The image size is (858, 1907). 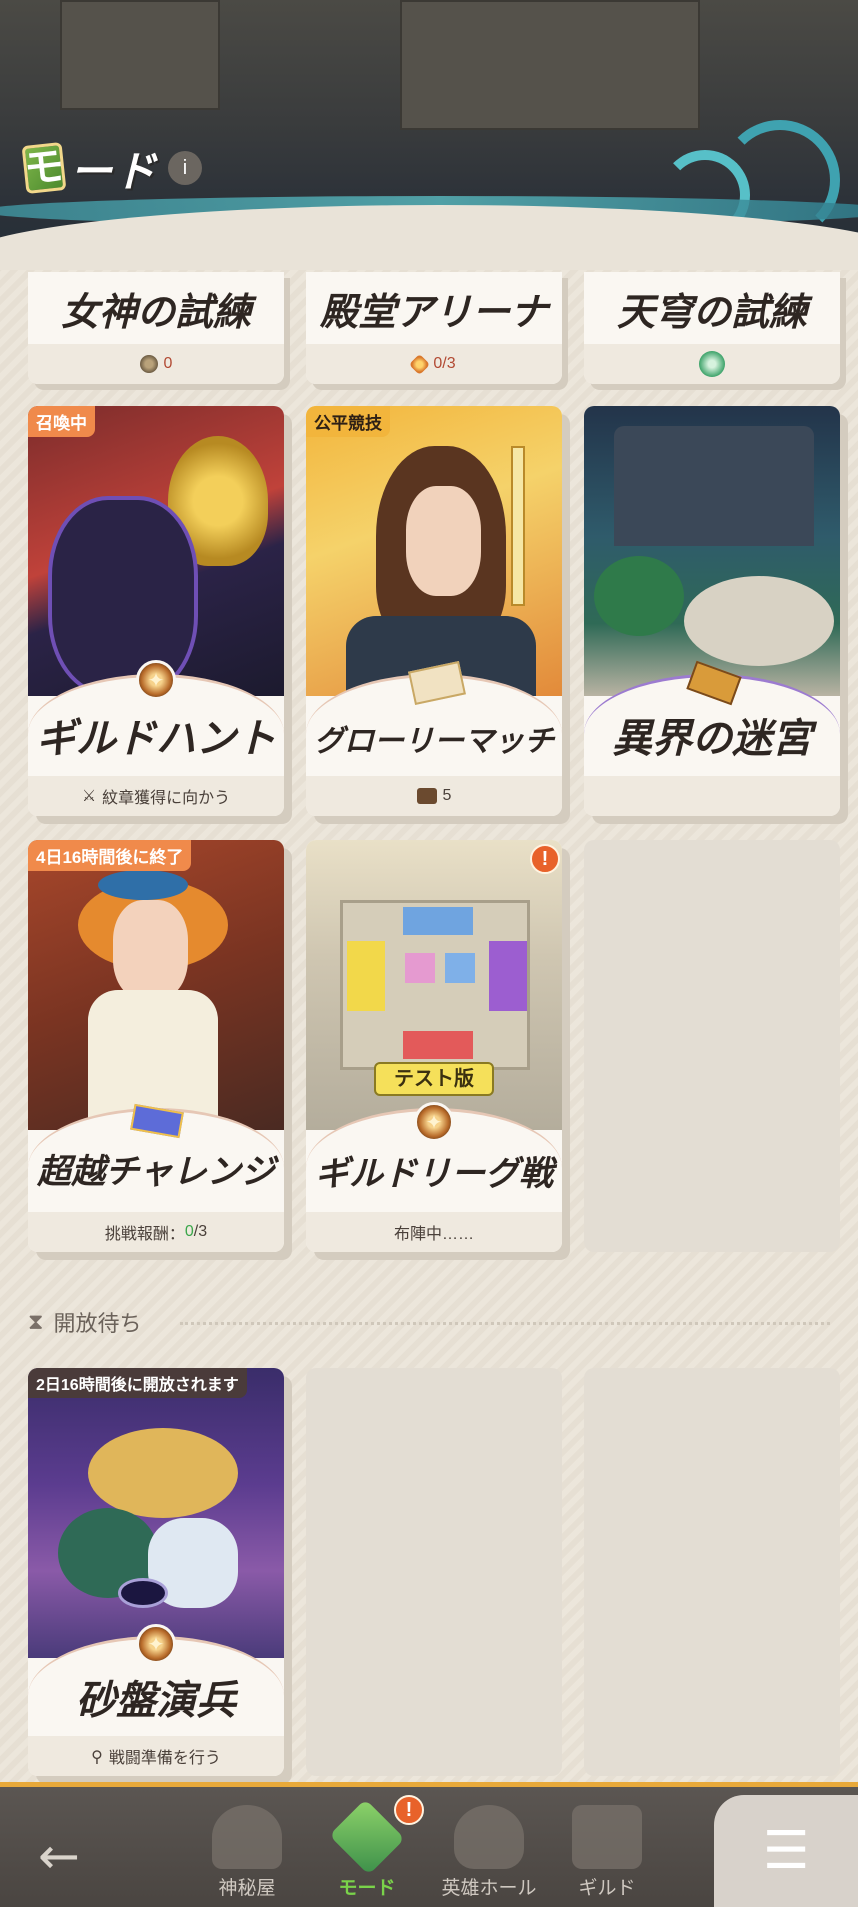 I want to click on mode-card-goddess-trial: 女神の試練 0, so click(x=156, y=328).